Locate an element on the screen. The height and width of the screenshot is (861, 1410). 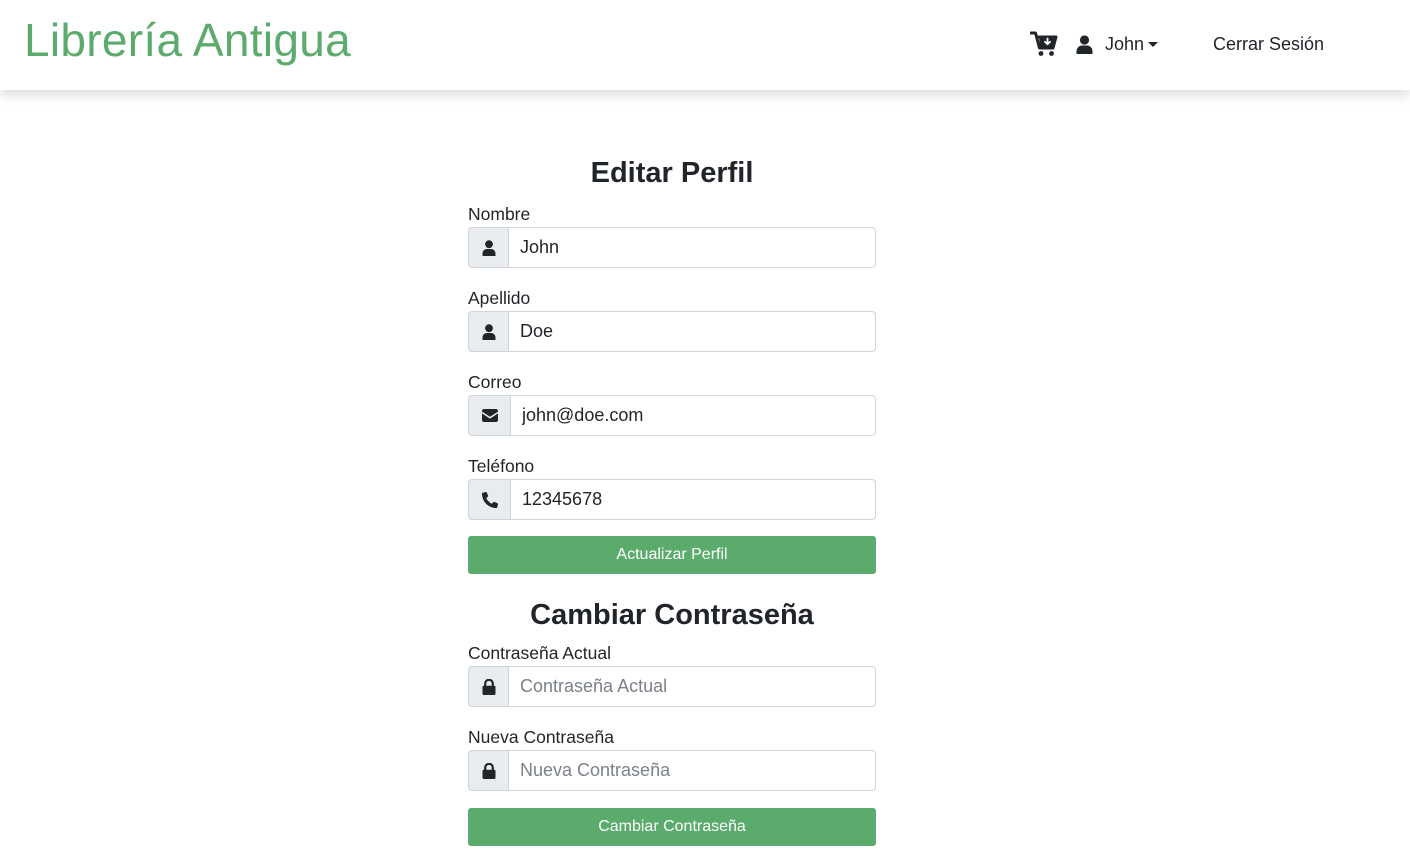
phone-label: Teléfono is located at coordinates (501, 466).